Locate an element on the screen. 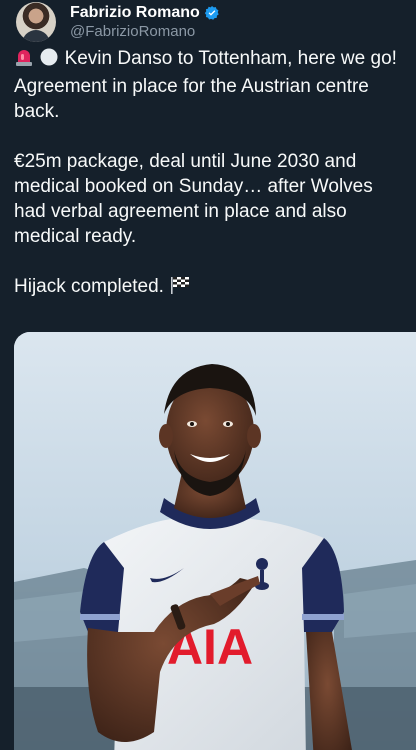  white-circle-icon is located at coordinates (49, 60).